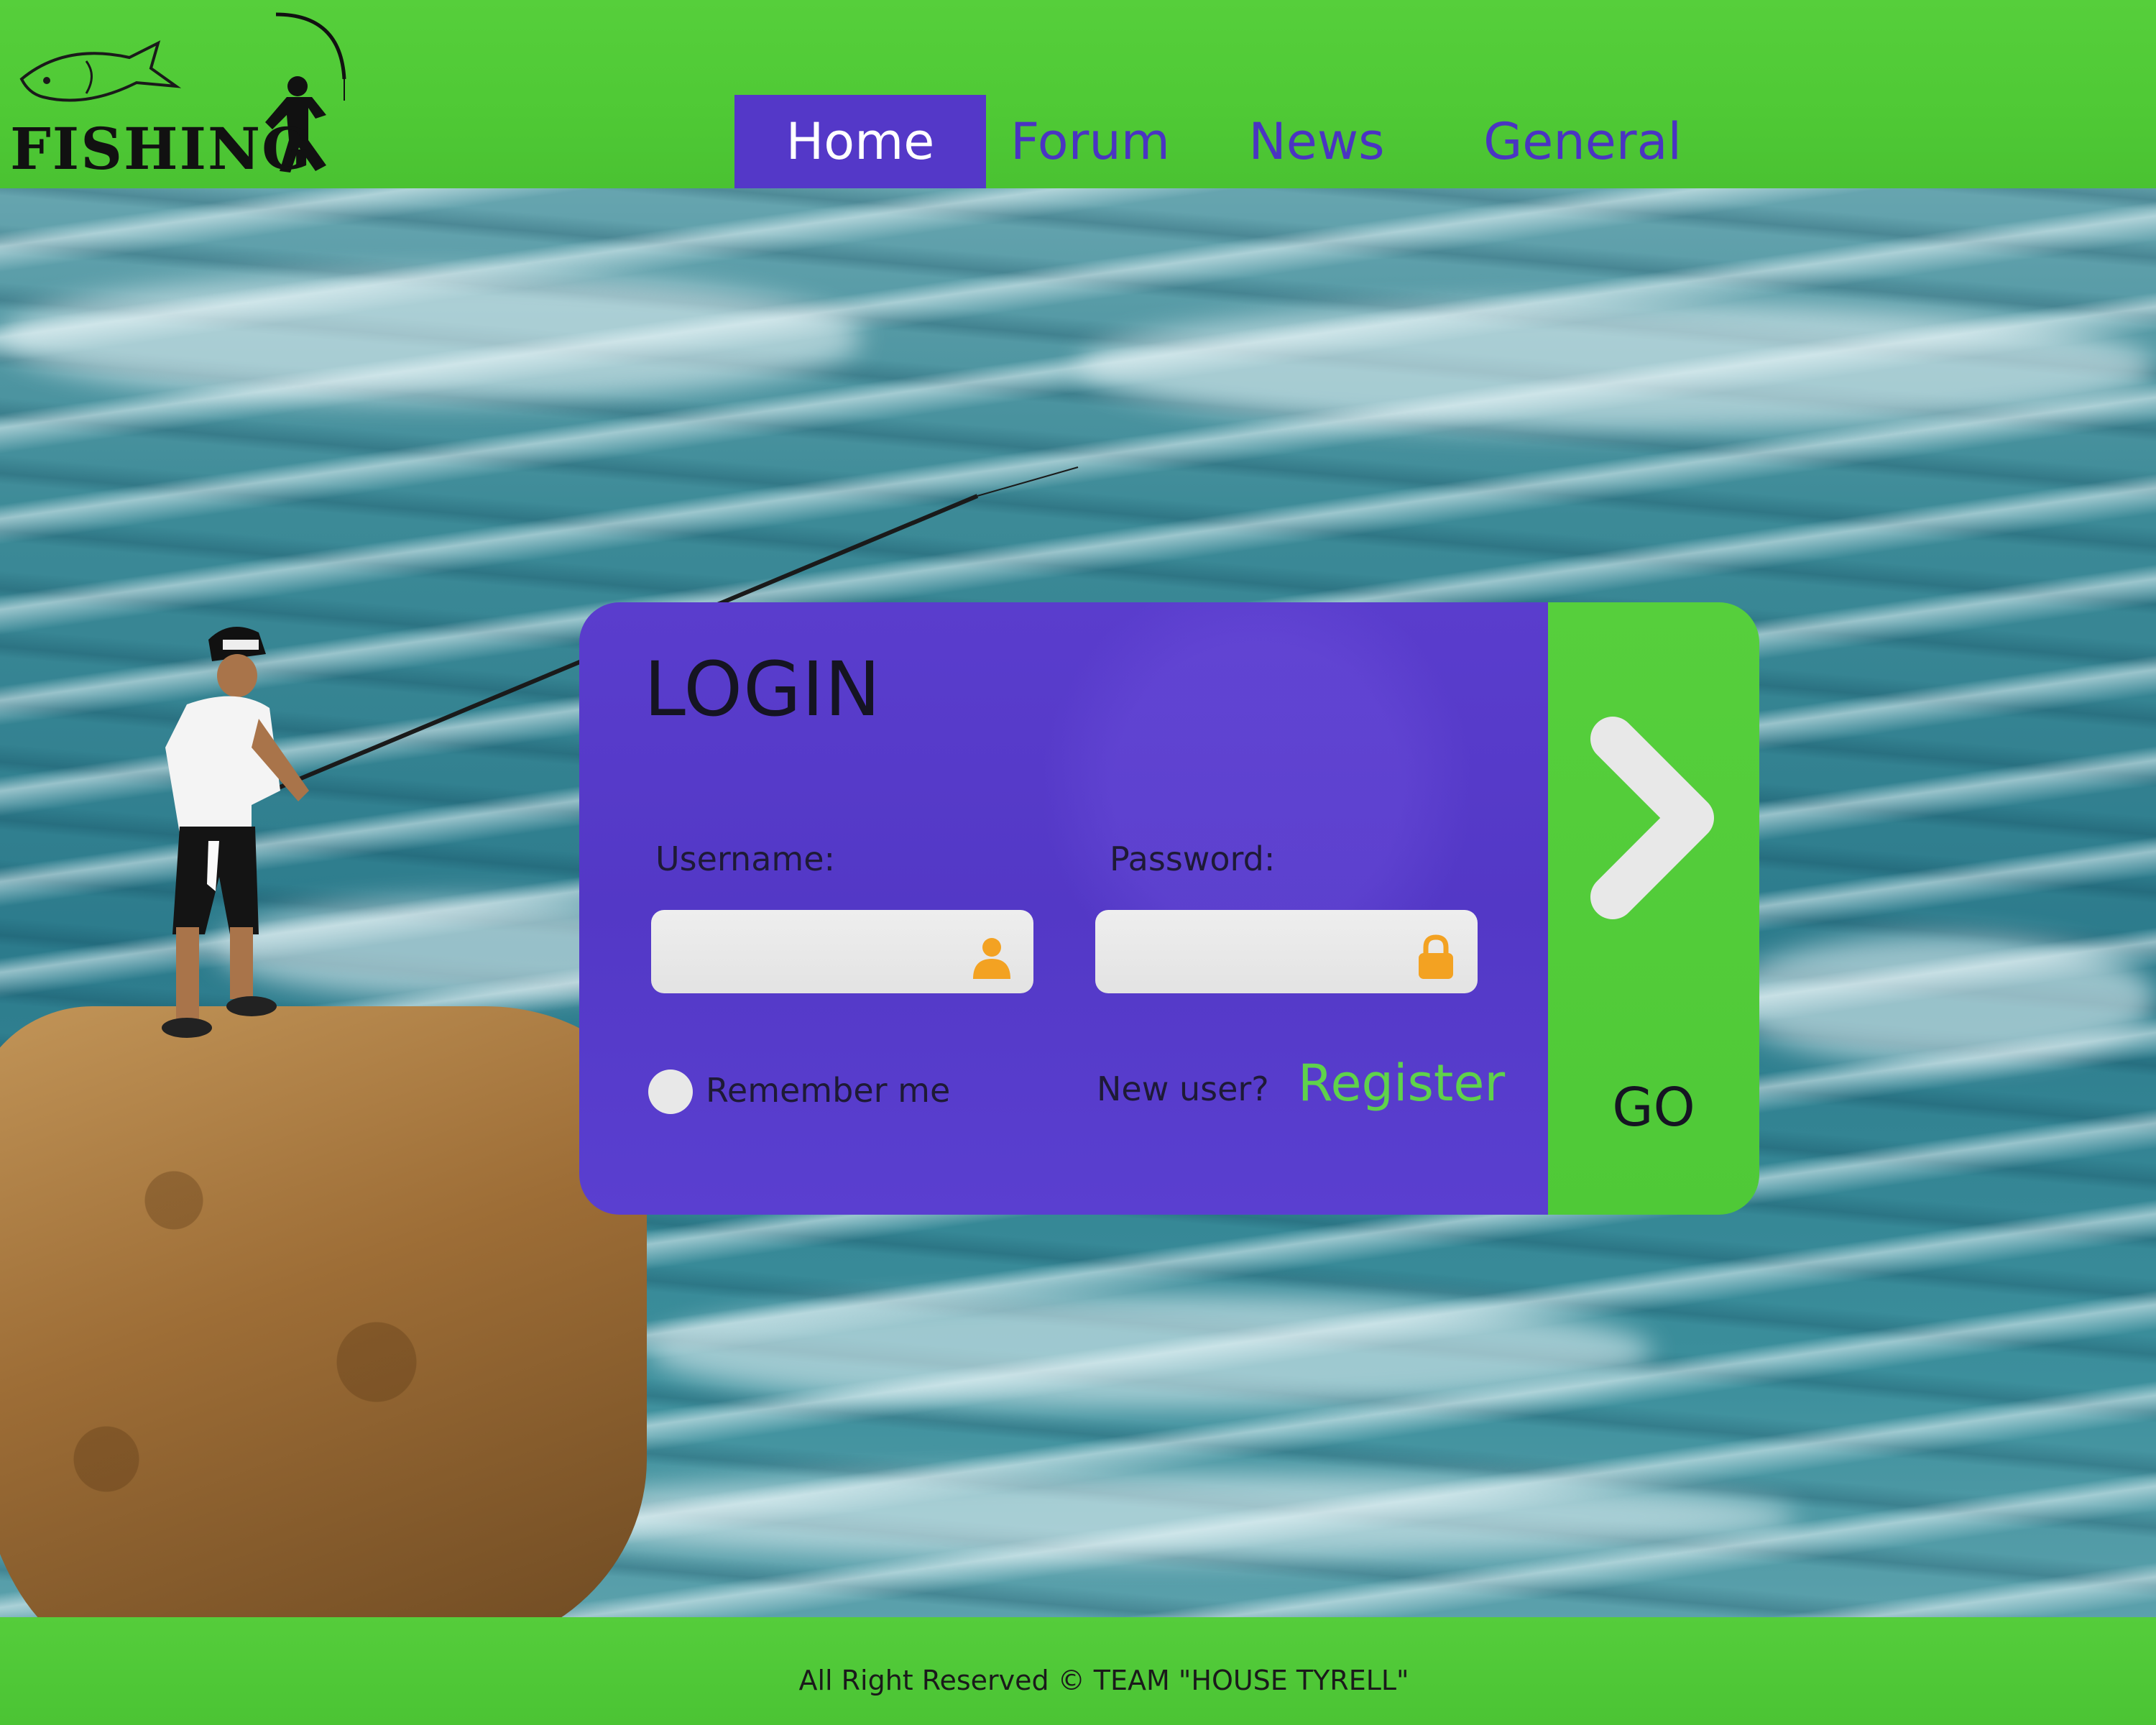 This screenshot has height=1725, width=2156. Describe the element at coordinates (1078, 94) in the screenshot. I see `header-bar: FISHING Home Forum News General` at that location.